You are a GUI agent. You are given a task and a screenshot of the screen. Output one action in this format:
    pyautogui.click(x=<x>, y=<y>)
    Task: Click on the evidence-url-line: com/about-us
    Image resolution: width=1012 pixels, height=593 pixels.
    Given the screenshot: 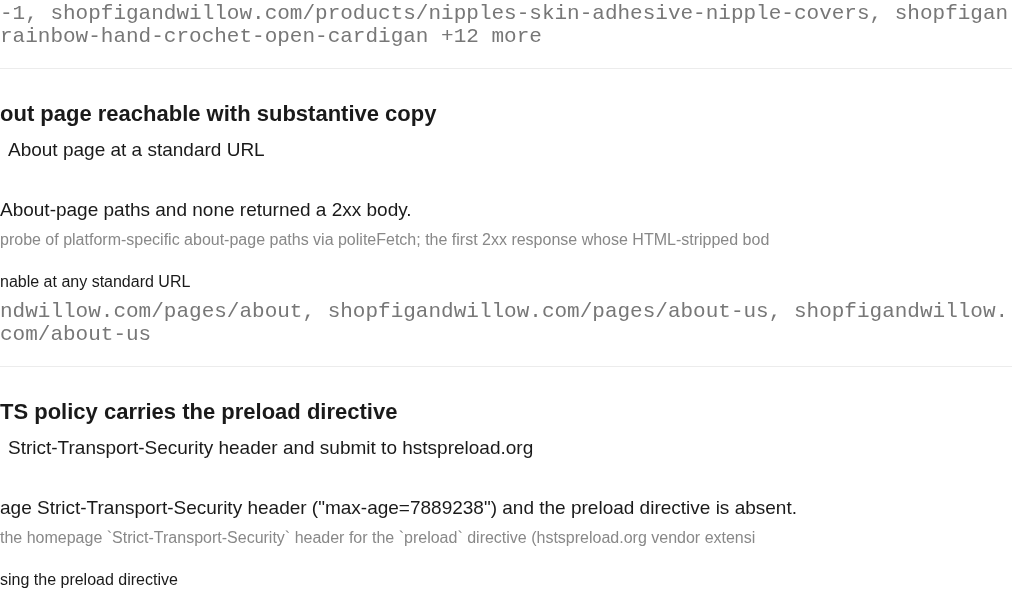 What is the action you would take?
    pyautogui.click(x=76, y=334)
    